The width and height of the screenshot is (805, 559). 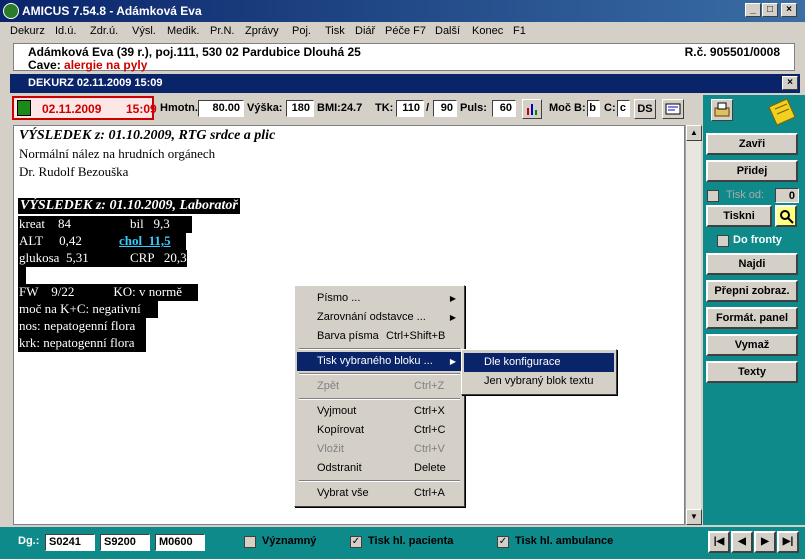 I want to click on maximize-button: □, so click(x=770, y=10).